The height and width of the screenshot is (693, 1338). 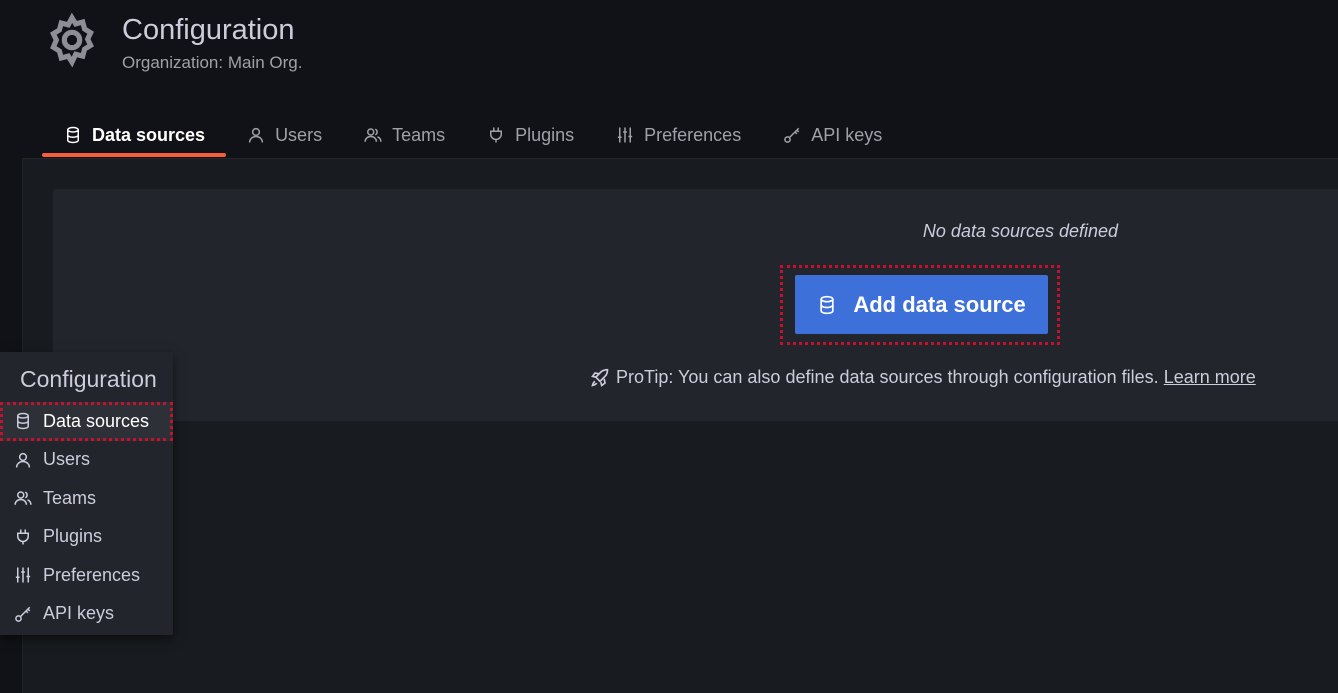 I want to click on tab-label: API keys, so click(x=847, y=134).